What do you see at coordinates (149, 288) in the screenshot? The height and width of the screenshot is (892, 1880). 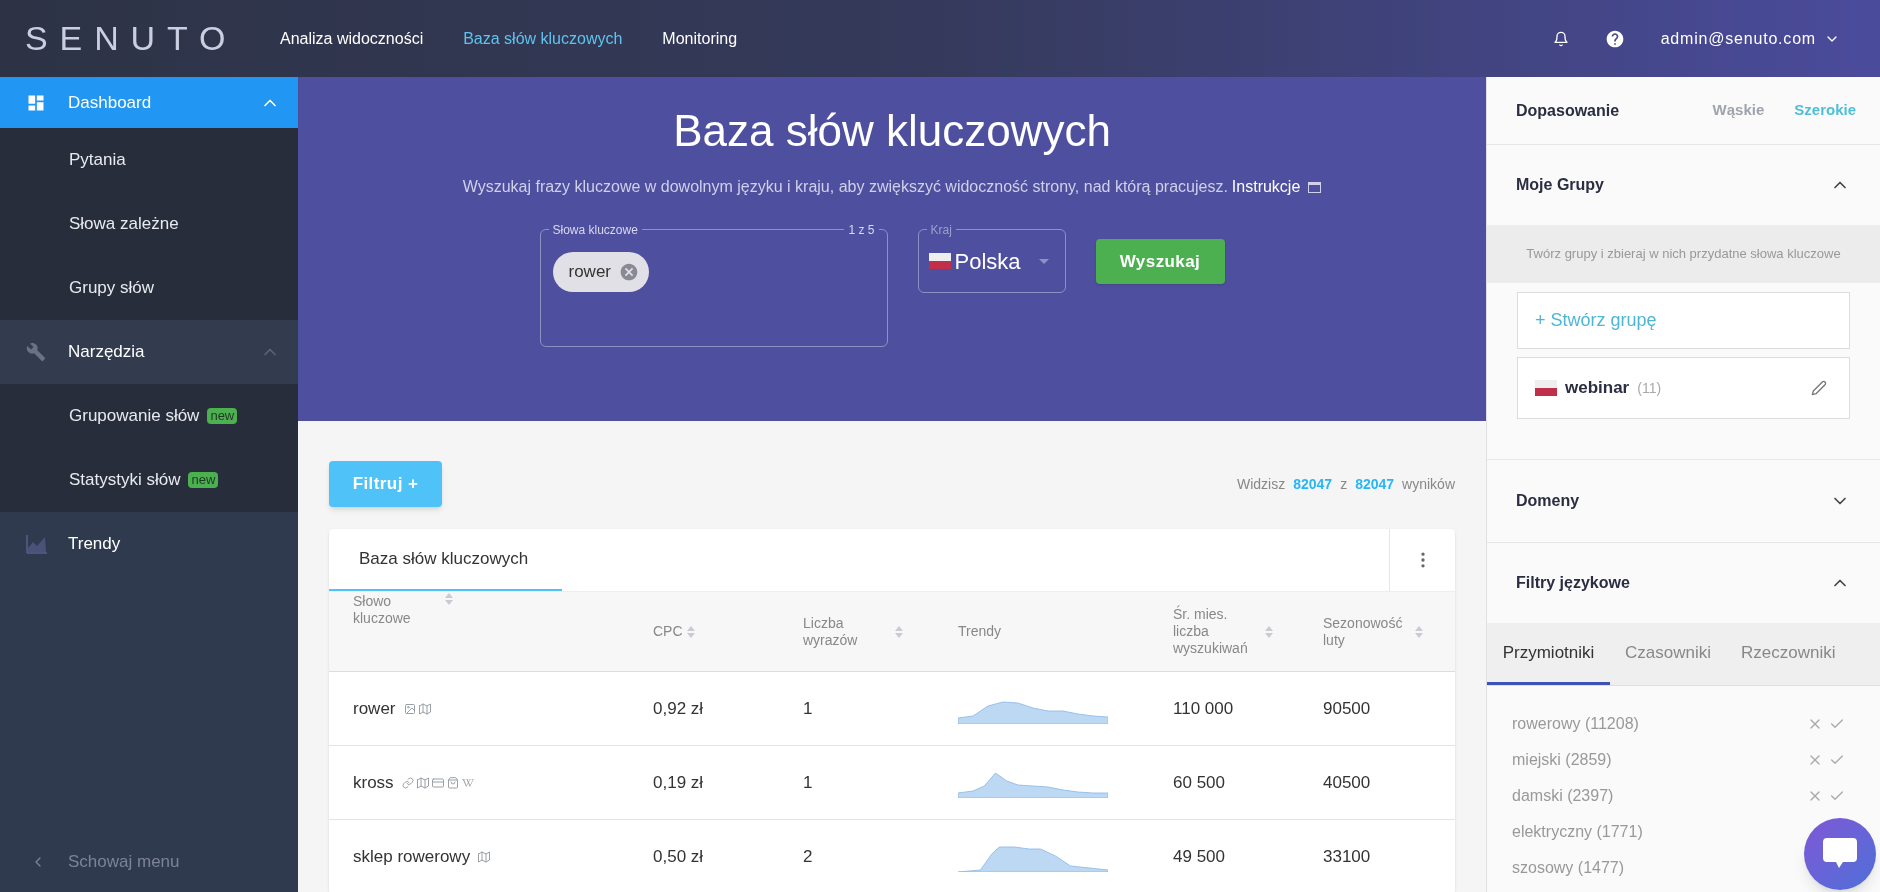 I see `sidebar-subitem: Grupy słów` at bounding box center [149, 288].